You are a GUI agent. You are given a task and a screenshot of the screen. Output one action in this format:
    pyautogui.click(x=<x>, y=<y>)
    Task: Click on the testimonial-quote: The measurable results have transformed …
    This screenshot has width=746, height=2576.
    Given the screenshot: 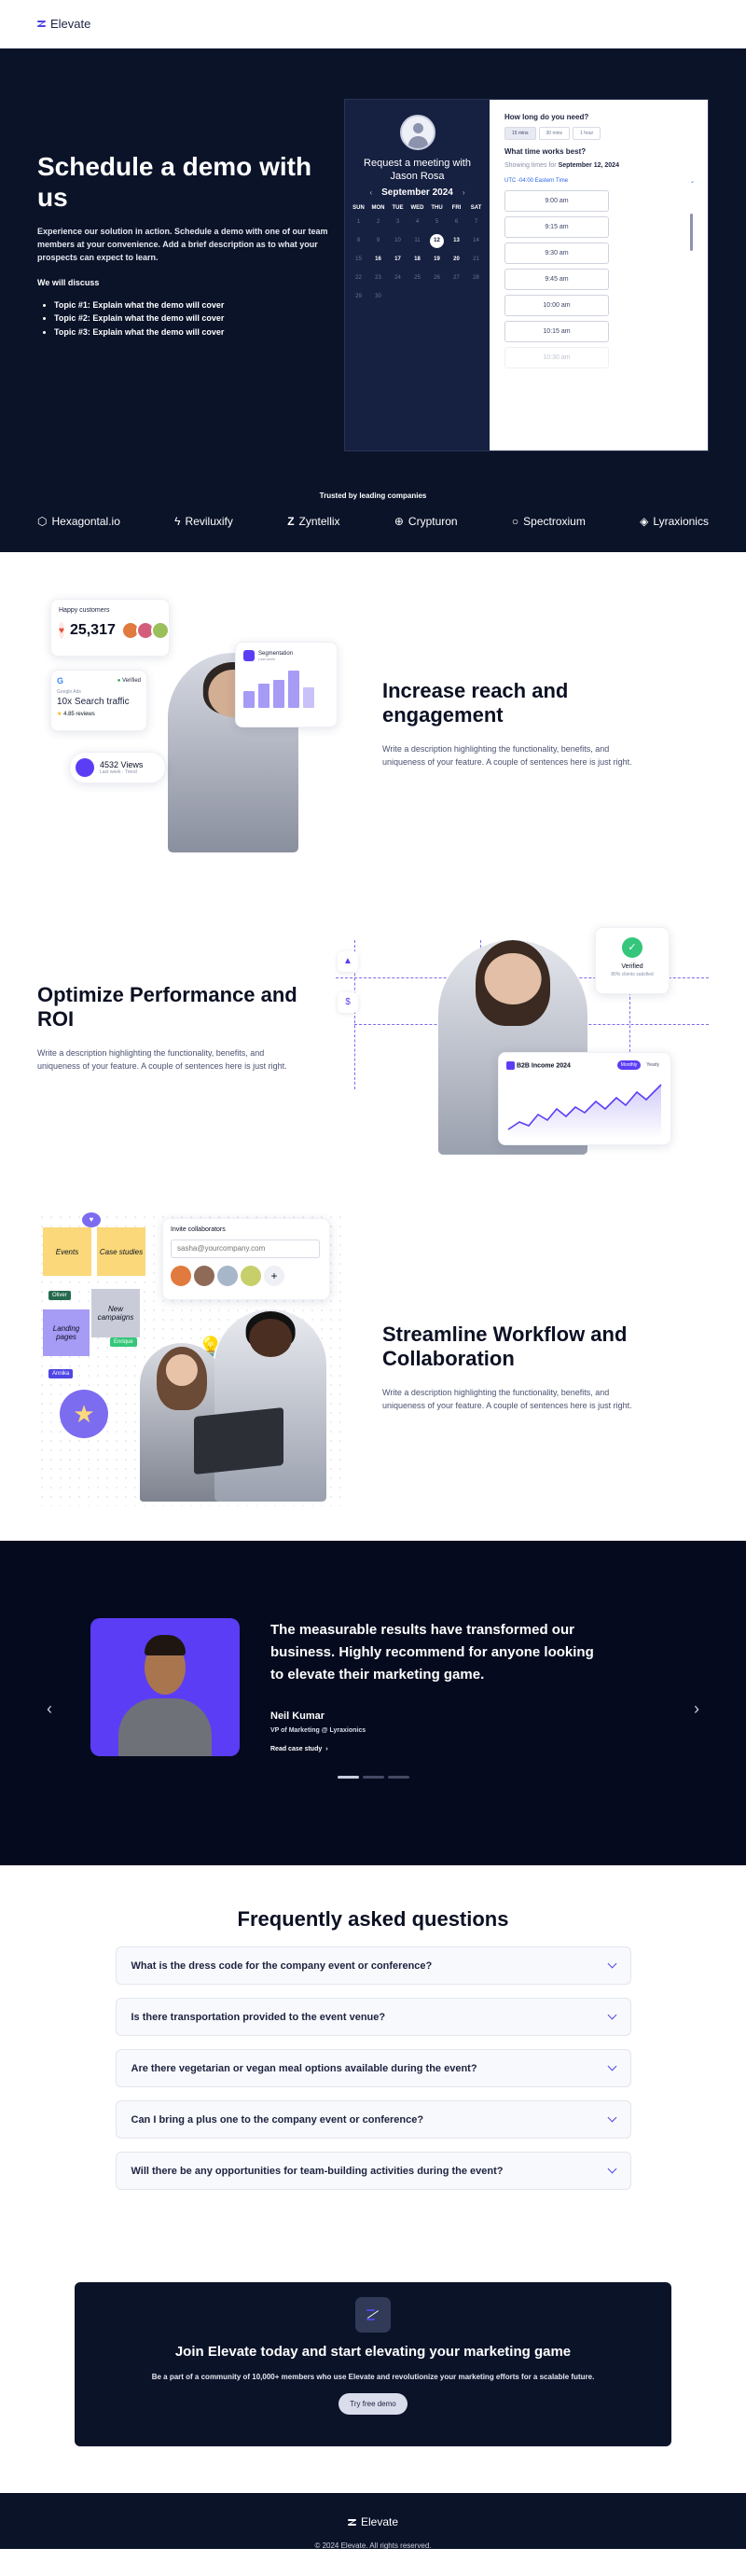 What is the action you would take?
    pyautogui.click(x=432, y=1652)
    